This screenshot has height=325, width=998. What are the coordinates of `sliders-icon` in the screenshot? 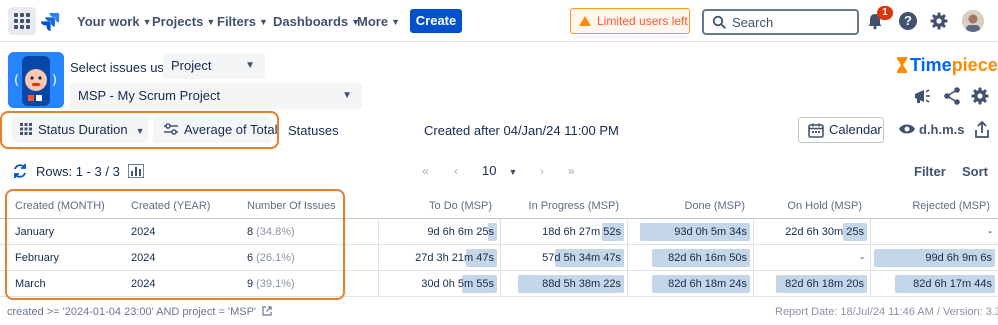 It's located at (171, 129).